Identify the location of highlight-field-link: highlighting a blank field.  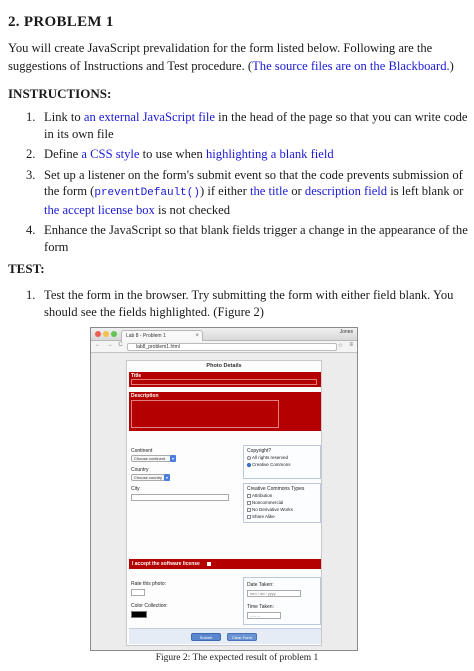
(270, 154).